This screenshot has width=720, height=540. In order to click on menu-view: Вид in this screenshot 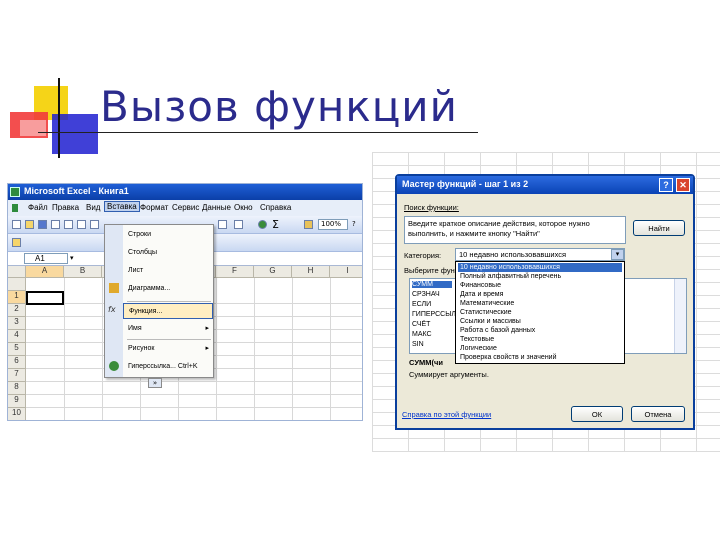, I will do `click(93, 207)`.